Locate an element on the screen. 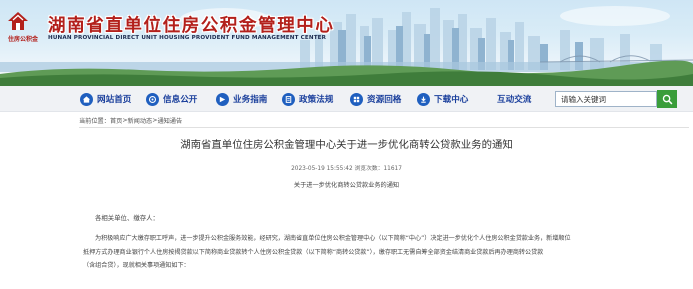 The image size is (693, 289). nav-item-label: 网站首页 is located at coordinates (114, 100).